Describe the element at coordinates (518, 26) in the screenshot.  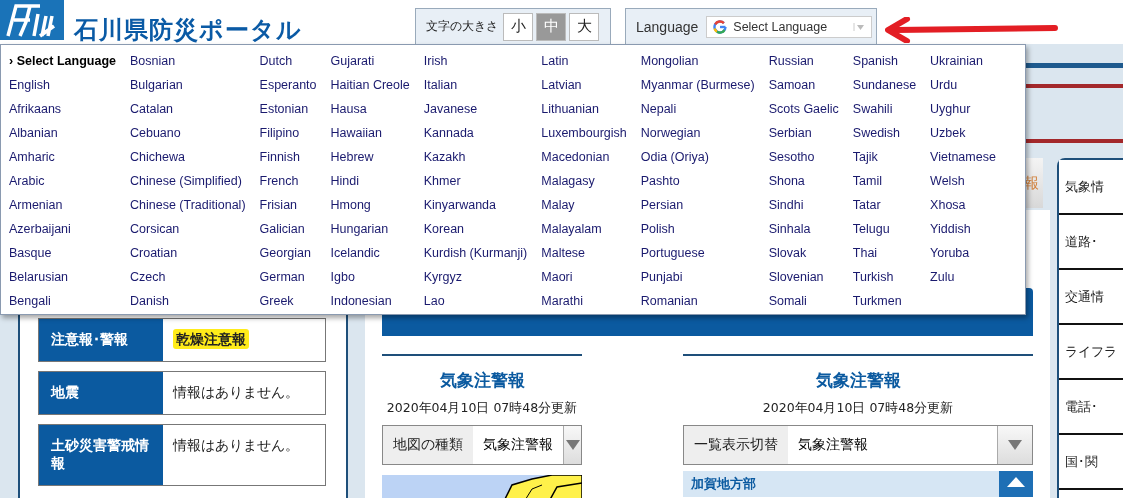
I see `font-size-button: 小` at that location.